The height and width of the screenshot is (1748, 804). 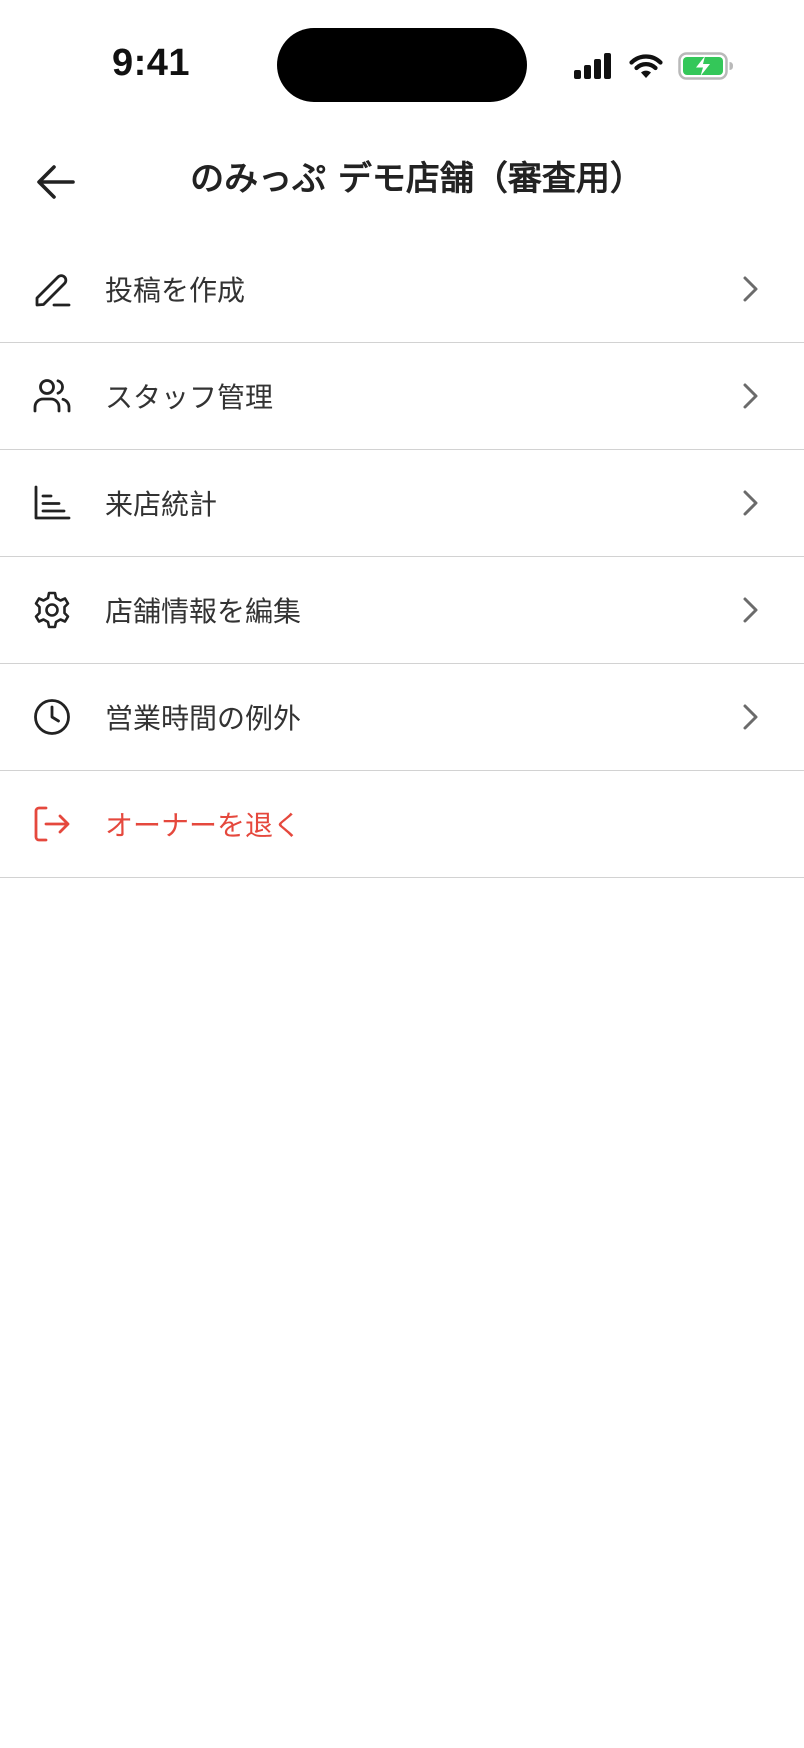 What do you see at coordinates (52, 289) in the screenshot?
I see `pencil-icon` at bounding box center [52, 289].